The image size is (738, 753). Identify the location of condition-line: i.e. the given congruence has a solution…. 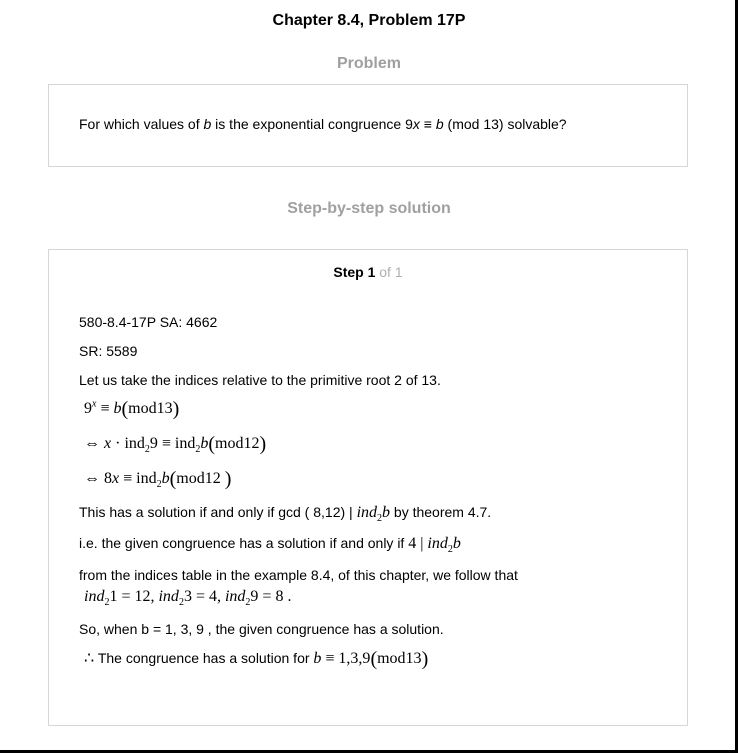
(270, 545).